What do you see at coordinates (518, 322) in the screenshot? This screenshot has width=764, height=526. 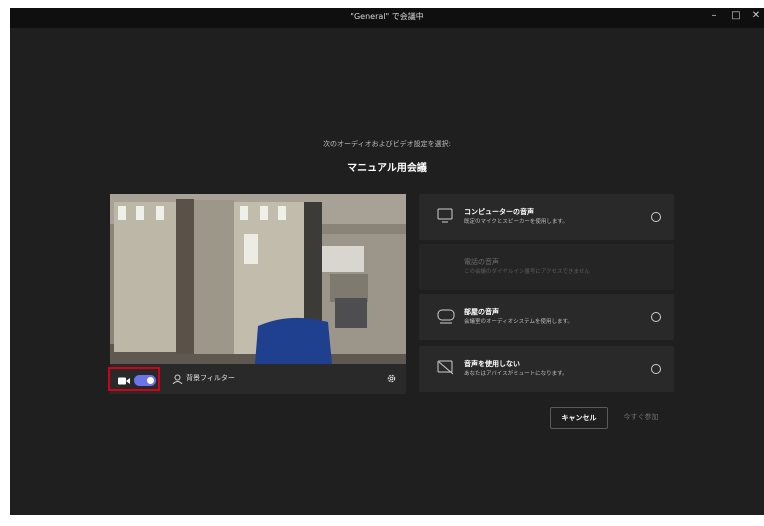 I see `audio-option-desc: 会議室のオーディオシステムを使用します。` at bounding box center [518, 322].